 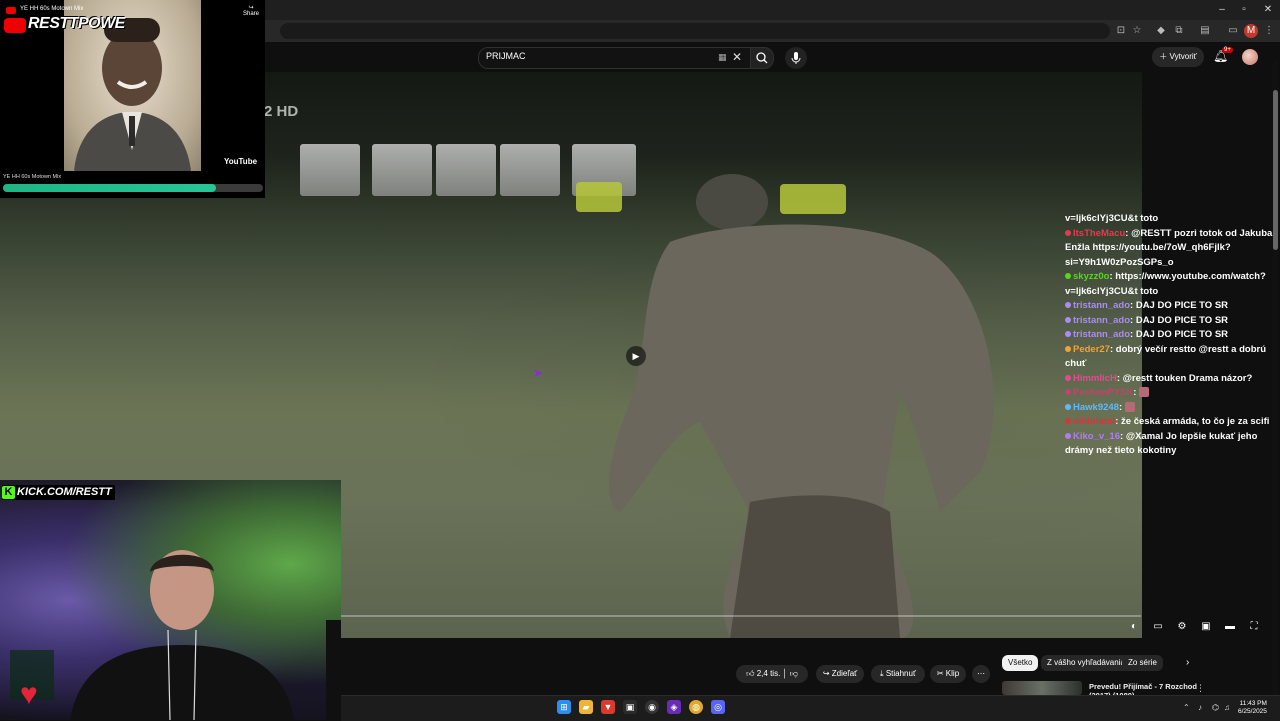 I want to click on install-icon: ⊡, so click(x=1121, y=31).